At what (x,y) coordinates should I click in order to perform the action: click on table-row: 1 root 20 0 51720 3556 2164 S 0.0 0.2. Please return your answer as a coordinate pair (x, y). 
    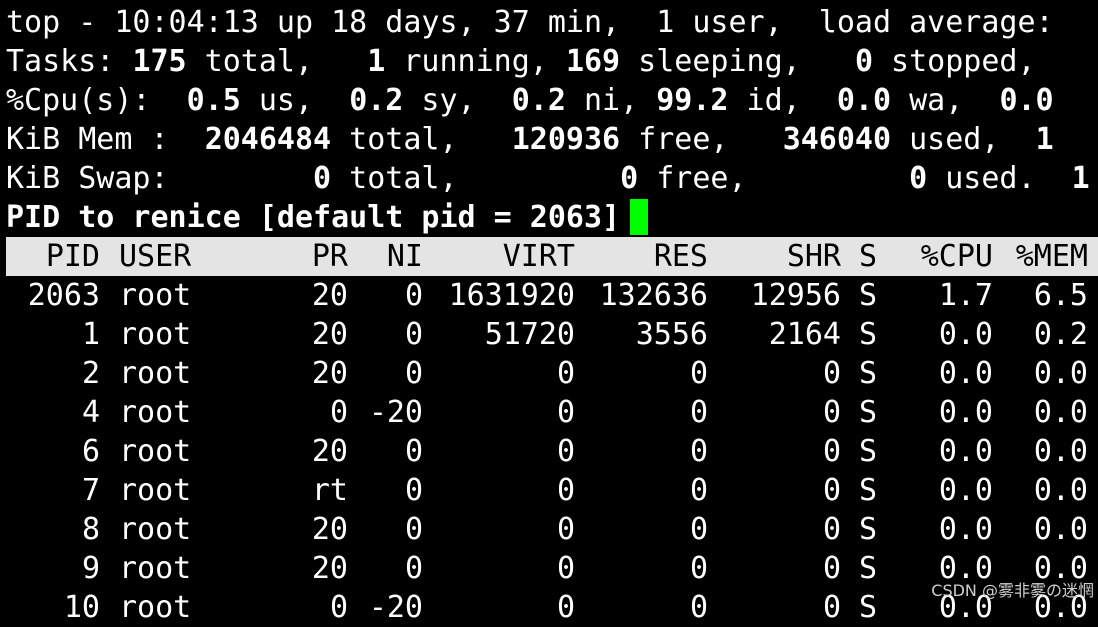
    Looking at the image, I should click on (549, 334).